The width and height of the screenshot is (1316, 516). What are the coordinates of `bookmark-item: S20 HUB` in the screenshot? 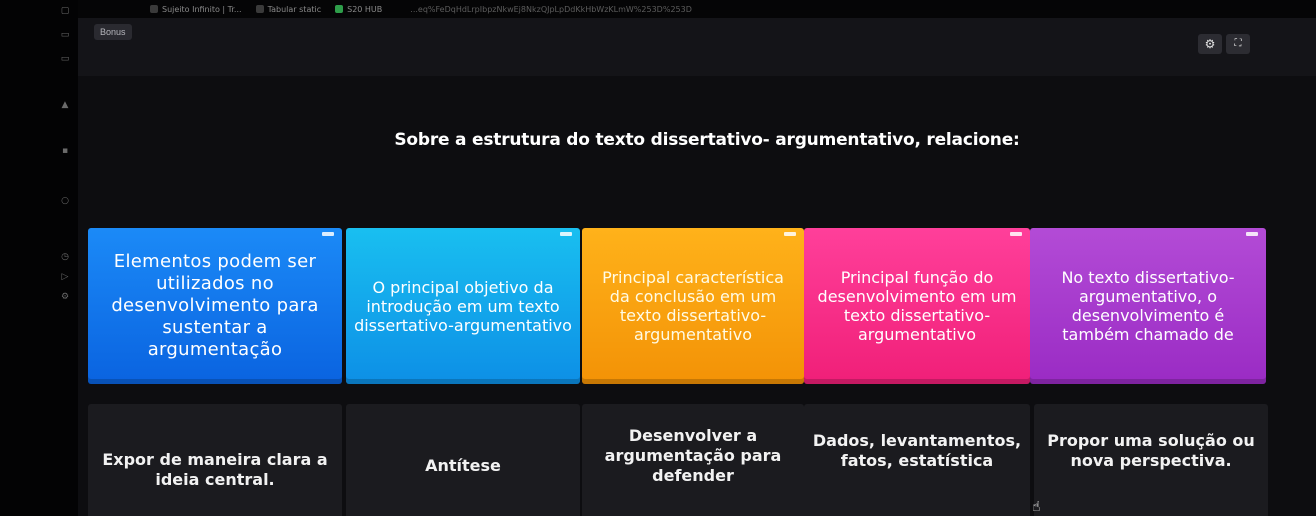 It's located at (358, 9).